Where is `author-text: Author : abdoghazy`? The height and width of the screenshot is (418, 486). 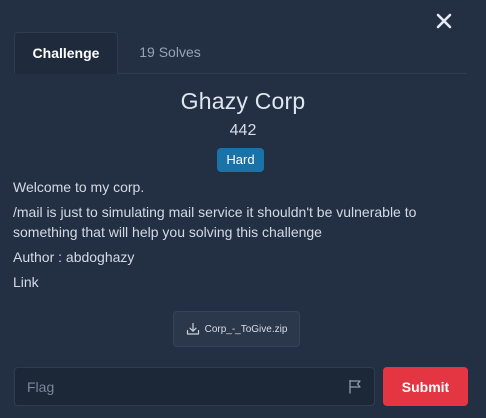 author-text: Author : abdoghazy is located at coordinates (74, 257).